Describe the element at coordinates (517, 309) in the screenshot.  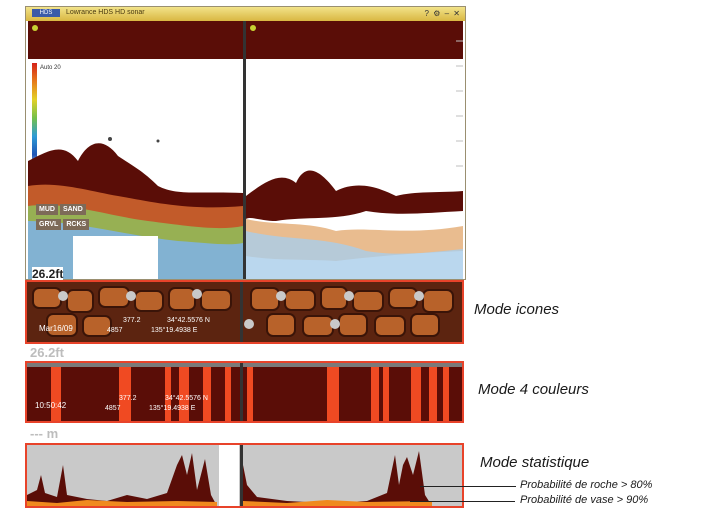
I see `label-mode-icons: Mode icones` at that location.